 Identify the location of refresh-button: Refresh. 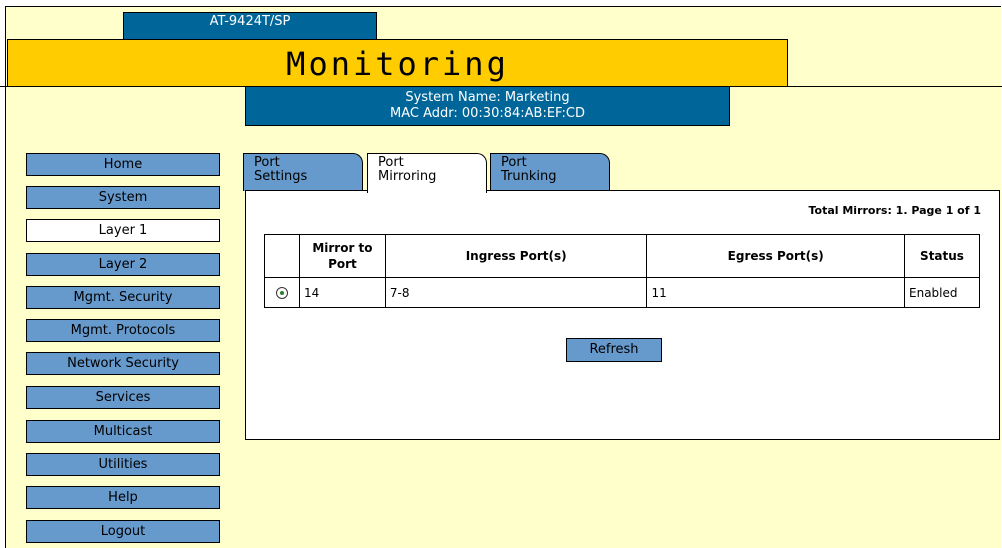
(614, 350).